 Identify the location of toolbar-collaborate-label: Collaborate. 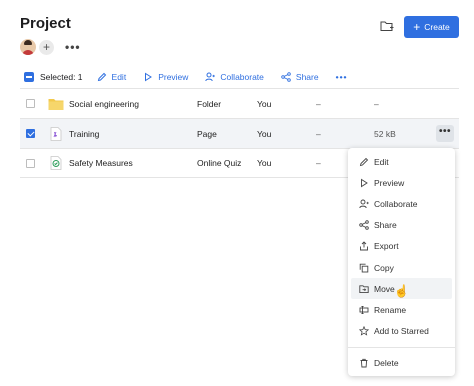
(242, 77).